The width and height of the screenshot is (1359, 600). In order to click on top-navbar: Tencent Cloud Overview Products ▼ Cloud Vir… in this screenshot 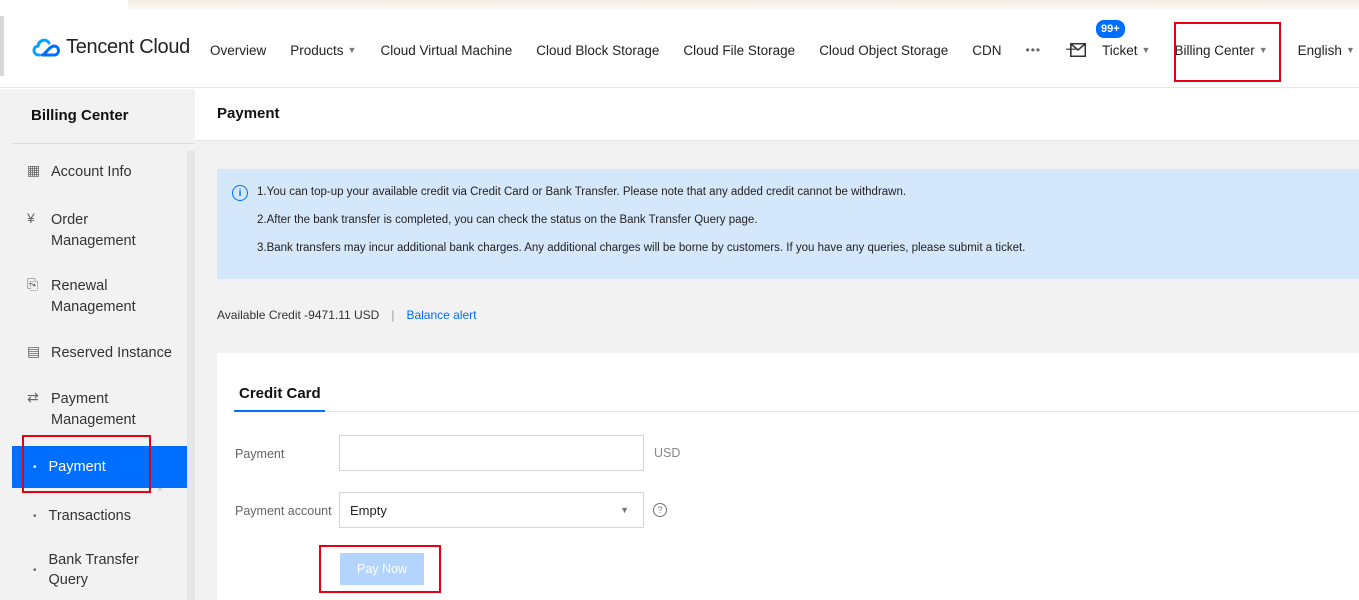, I will do `click(679, 50)`.